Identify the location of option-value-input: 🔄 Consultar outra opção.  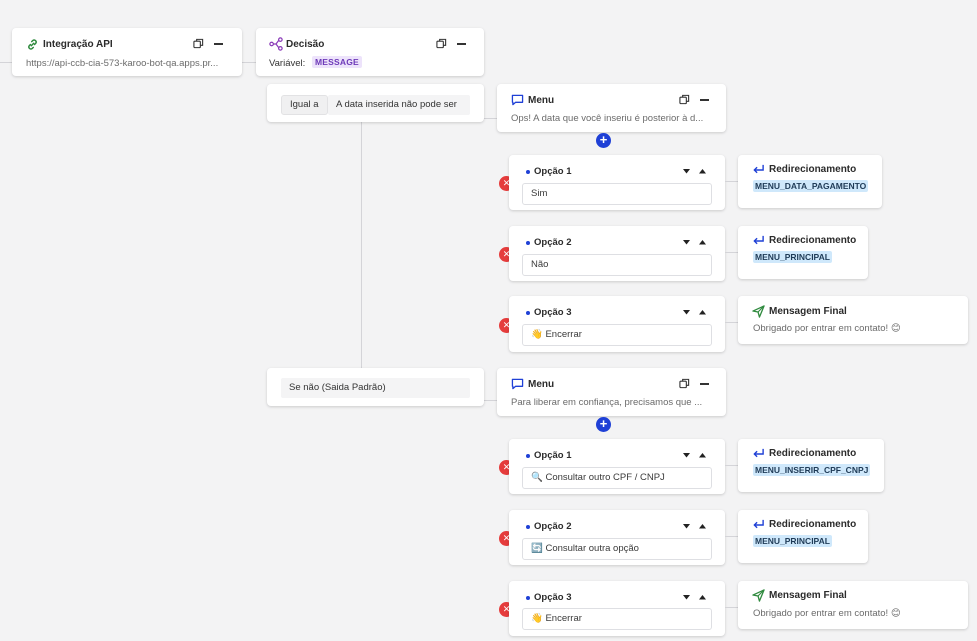
(617, 549).